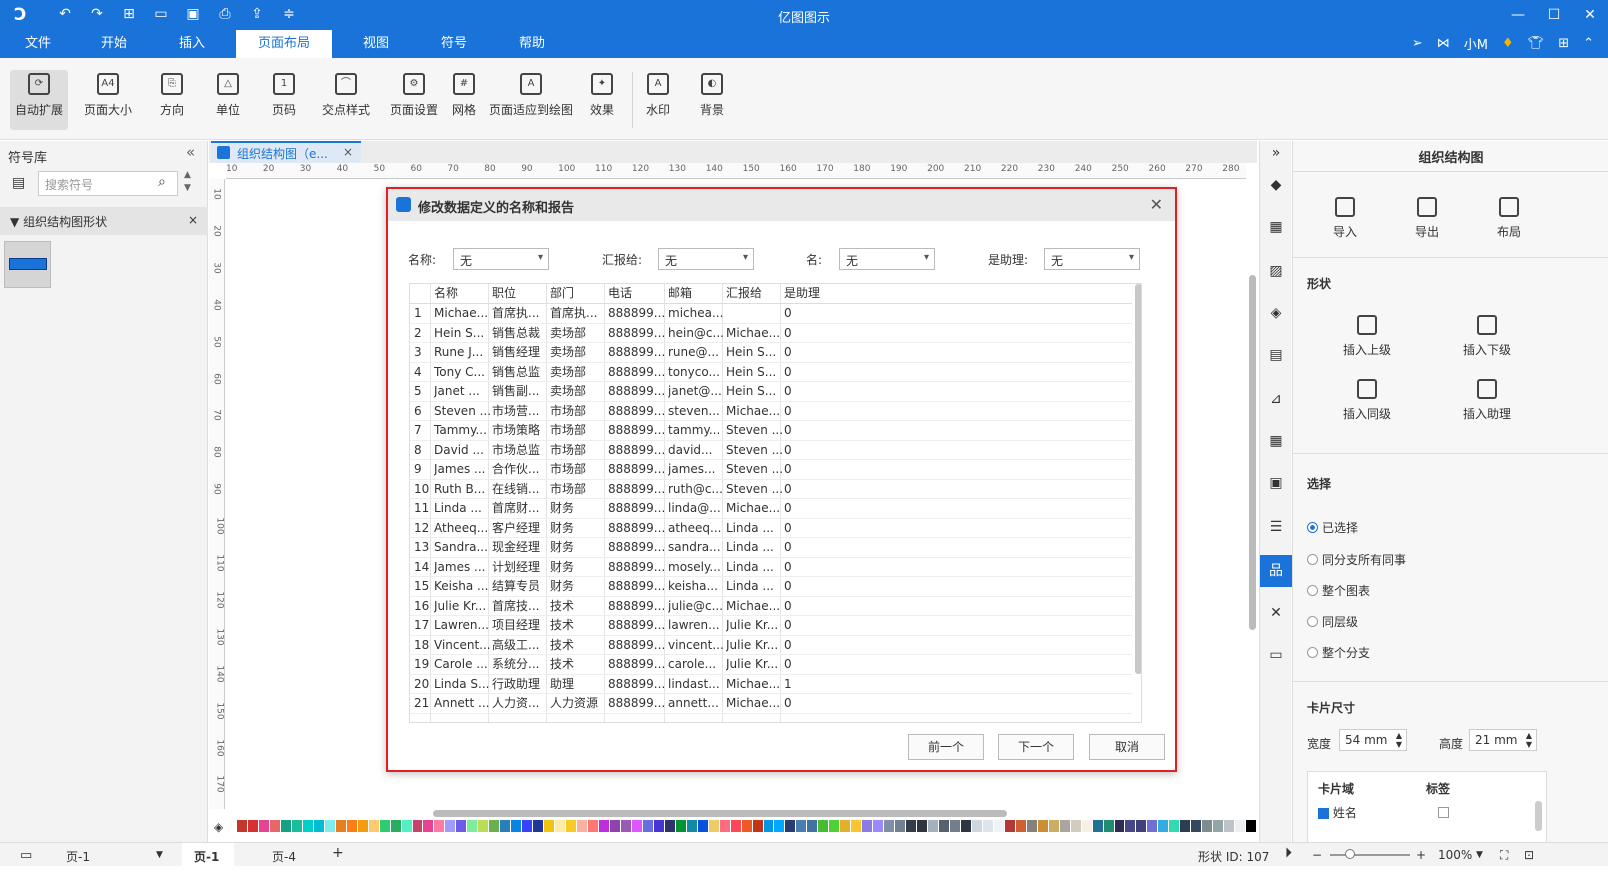  I want to click on table-cell: 卖场部, so click(578, 333).